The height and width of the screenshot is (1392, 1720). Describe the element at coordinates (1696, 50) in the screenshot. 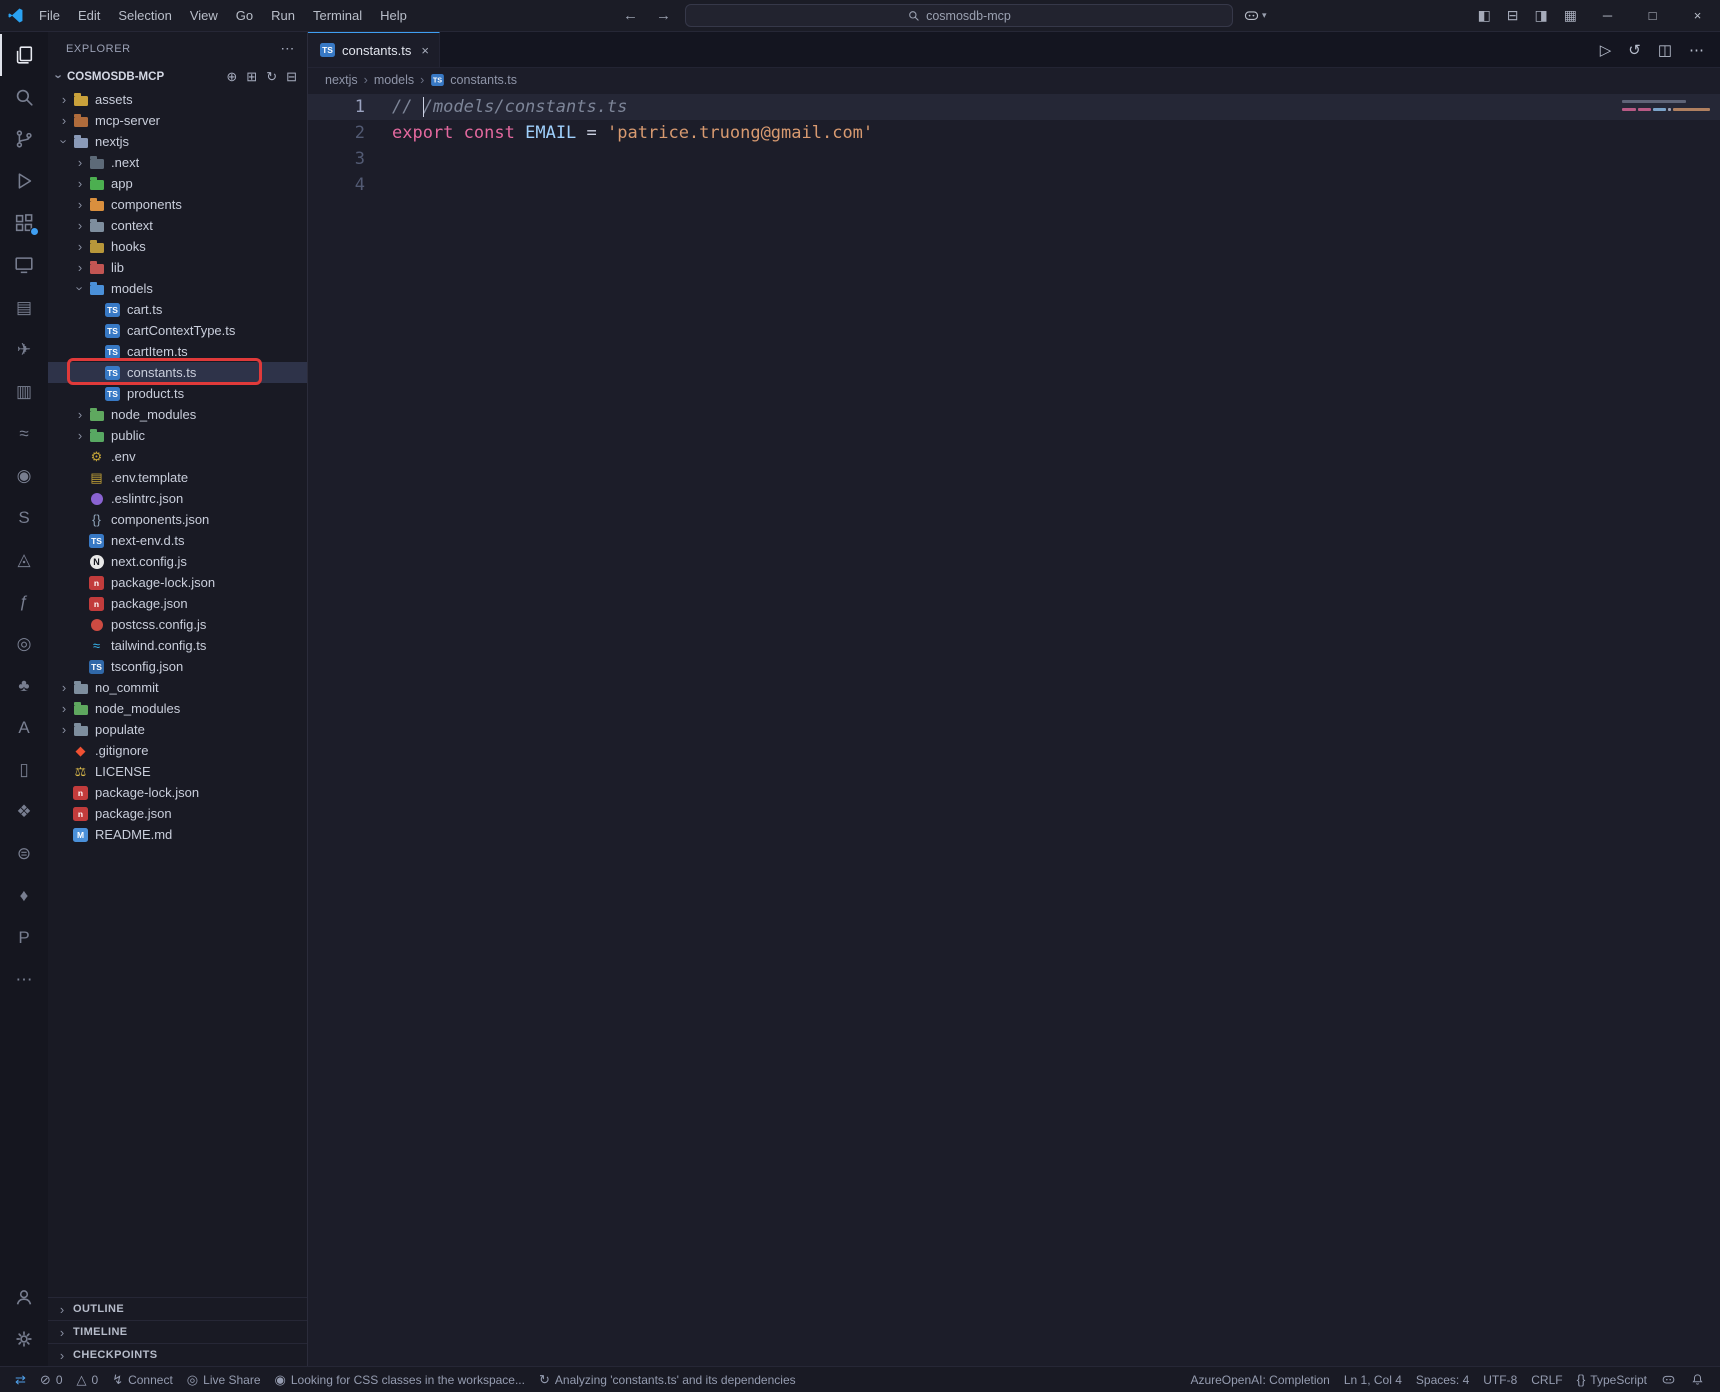

I see `more-actions-icon: ⋯` at that location.